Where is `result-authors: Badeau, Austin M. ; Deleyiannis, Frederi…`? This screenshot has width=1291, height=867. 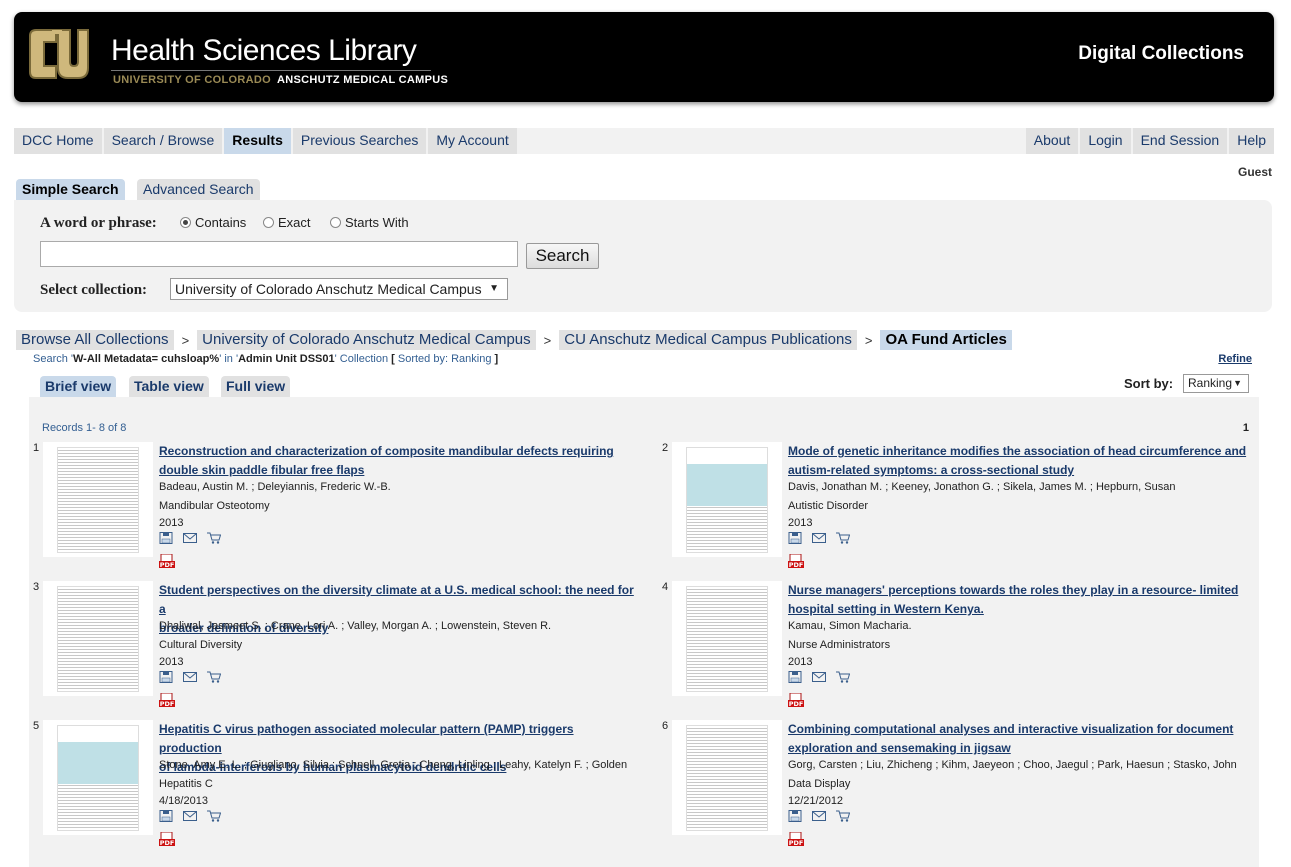
result-authors: Badeau, Austin M. ; Deleyiannis, Frederi… is located at coordinates (275, 487).